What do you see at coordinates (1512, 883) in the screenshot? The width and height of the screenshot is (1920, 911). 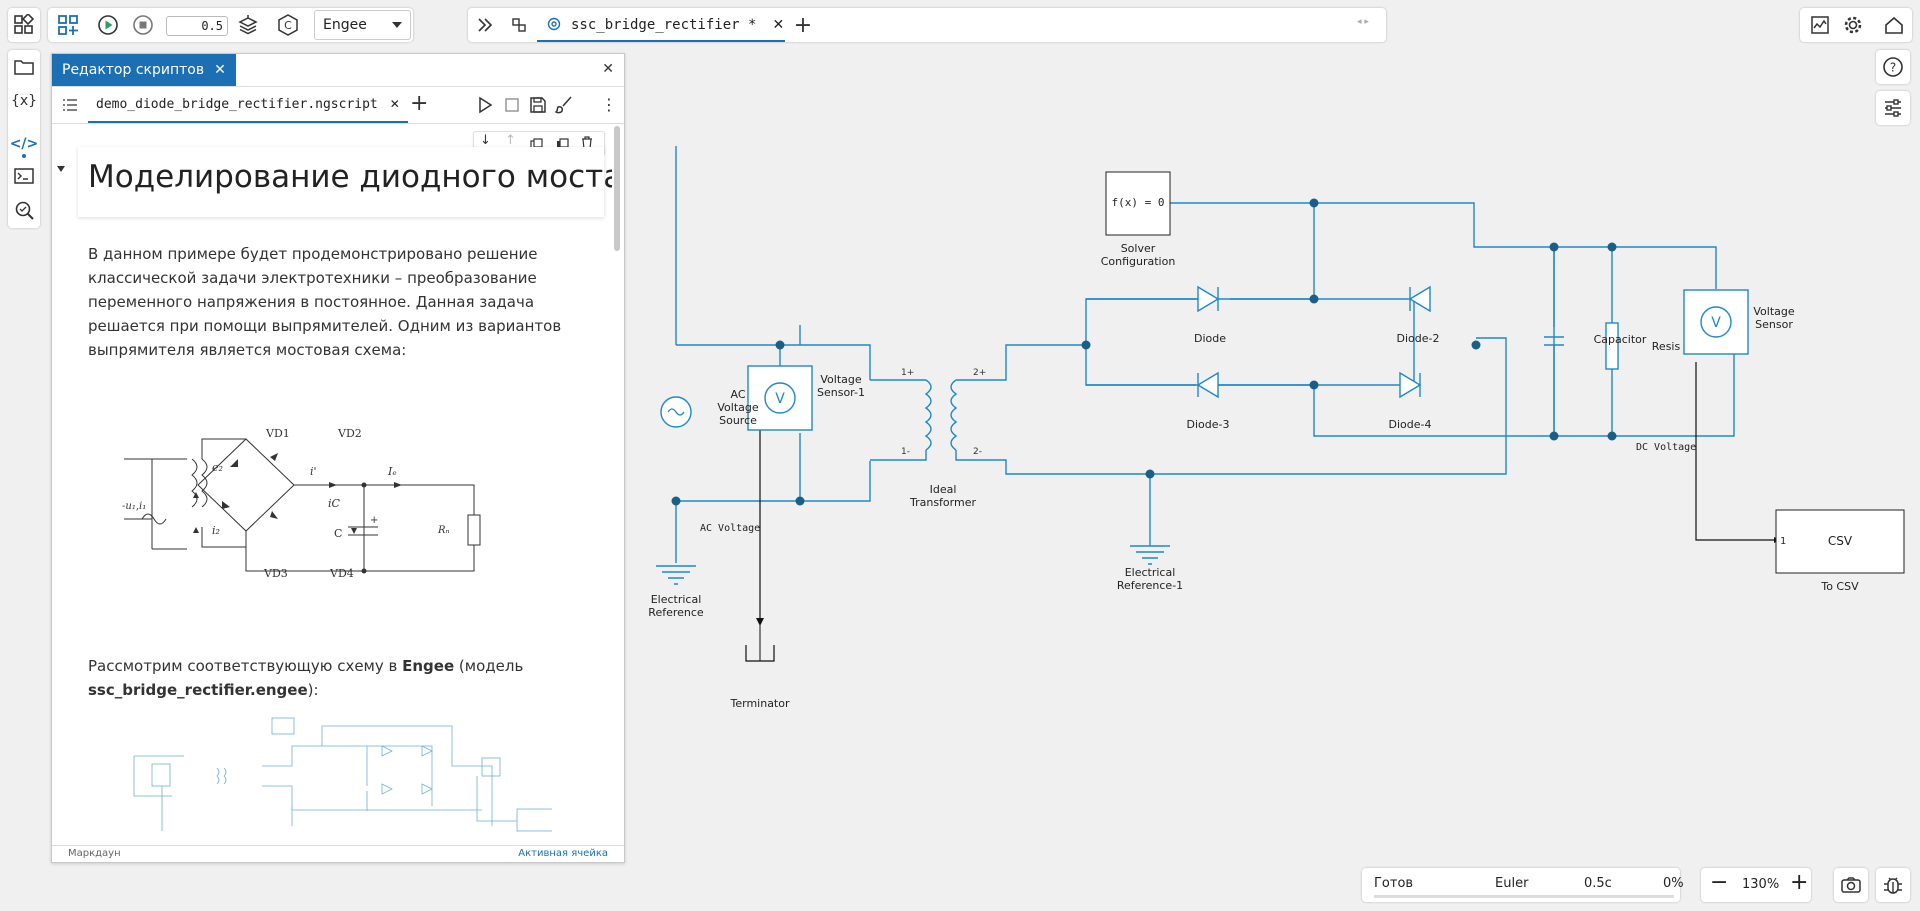 I see `status-solver: Euler` at bounding box center [1512, 883].